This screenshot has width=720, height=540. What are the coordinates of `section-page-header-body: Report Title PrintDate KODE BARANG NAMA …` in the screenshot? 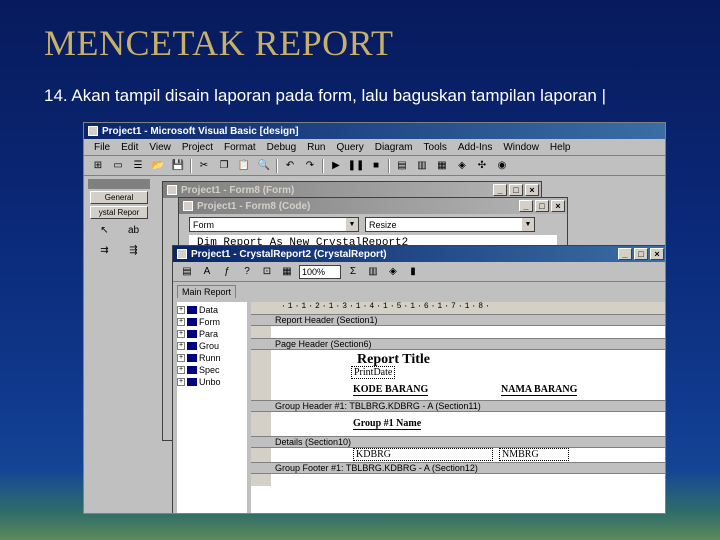 It's located at (458, 375).